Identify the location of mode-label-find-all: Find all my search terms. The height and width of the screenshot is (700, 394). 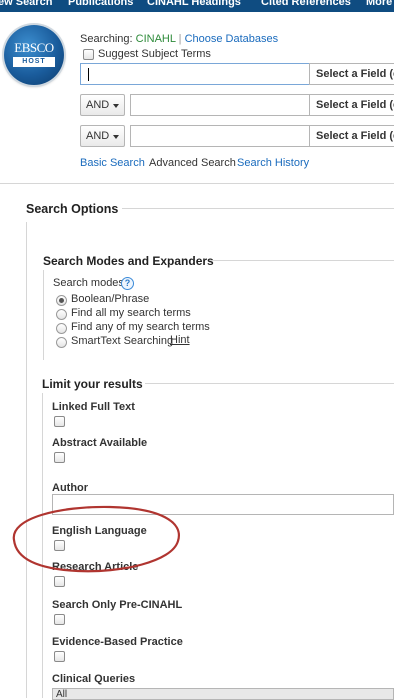
(131, 313).